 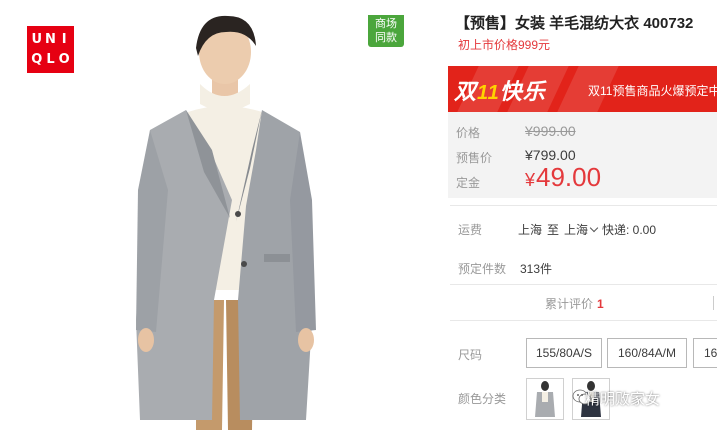 What do you see at coordinates (50, 39) in the screenshot?
I see `logo-letter: N` at bounding box center [50, 39].